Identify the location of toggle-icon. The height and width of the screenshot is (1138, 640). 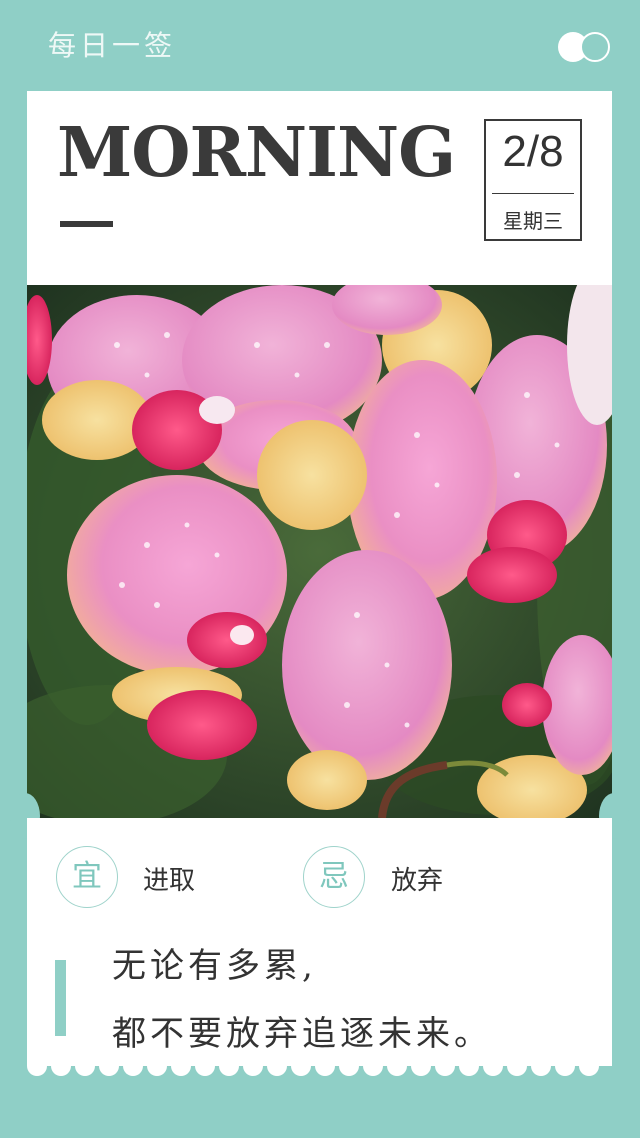
(584, 47).